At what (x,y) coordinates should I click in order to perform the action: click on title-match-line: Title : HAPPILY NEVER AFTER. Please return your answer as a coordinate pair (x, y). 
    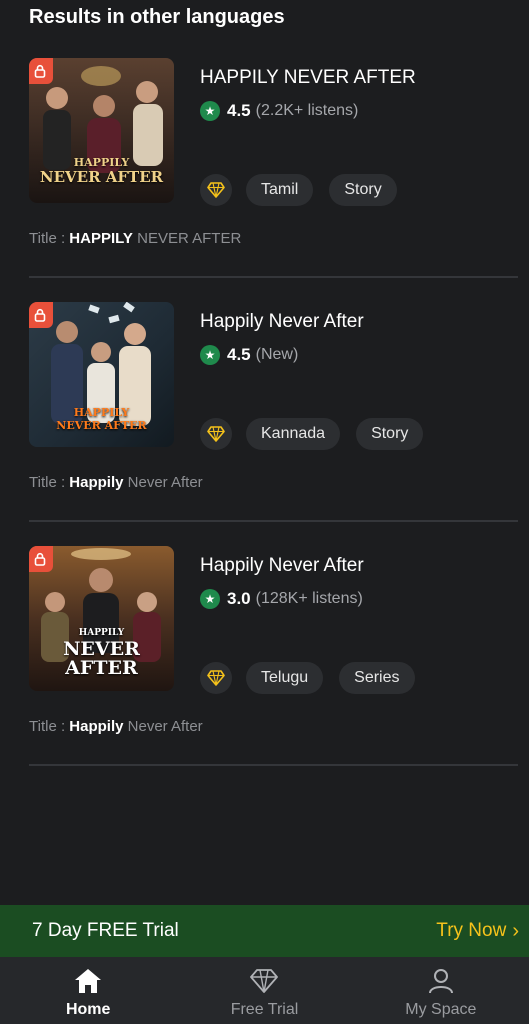
    Looking at the image, I should click on (135, 238).